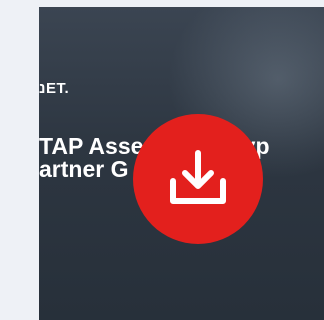 The image size is (324, 320). Describe the element at coordinates (54, 88) in the screenshot. I see `brand-logo-text: נET.` at that location.